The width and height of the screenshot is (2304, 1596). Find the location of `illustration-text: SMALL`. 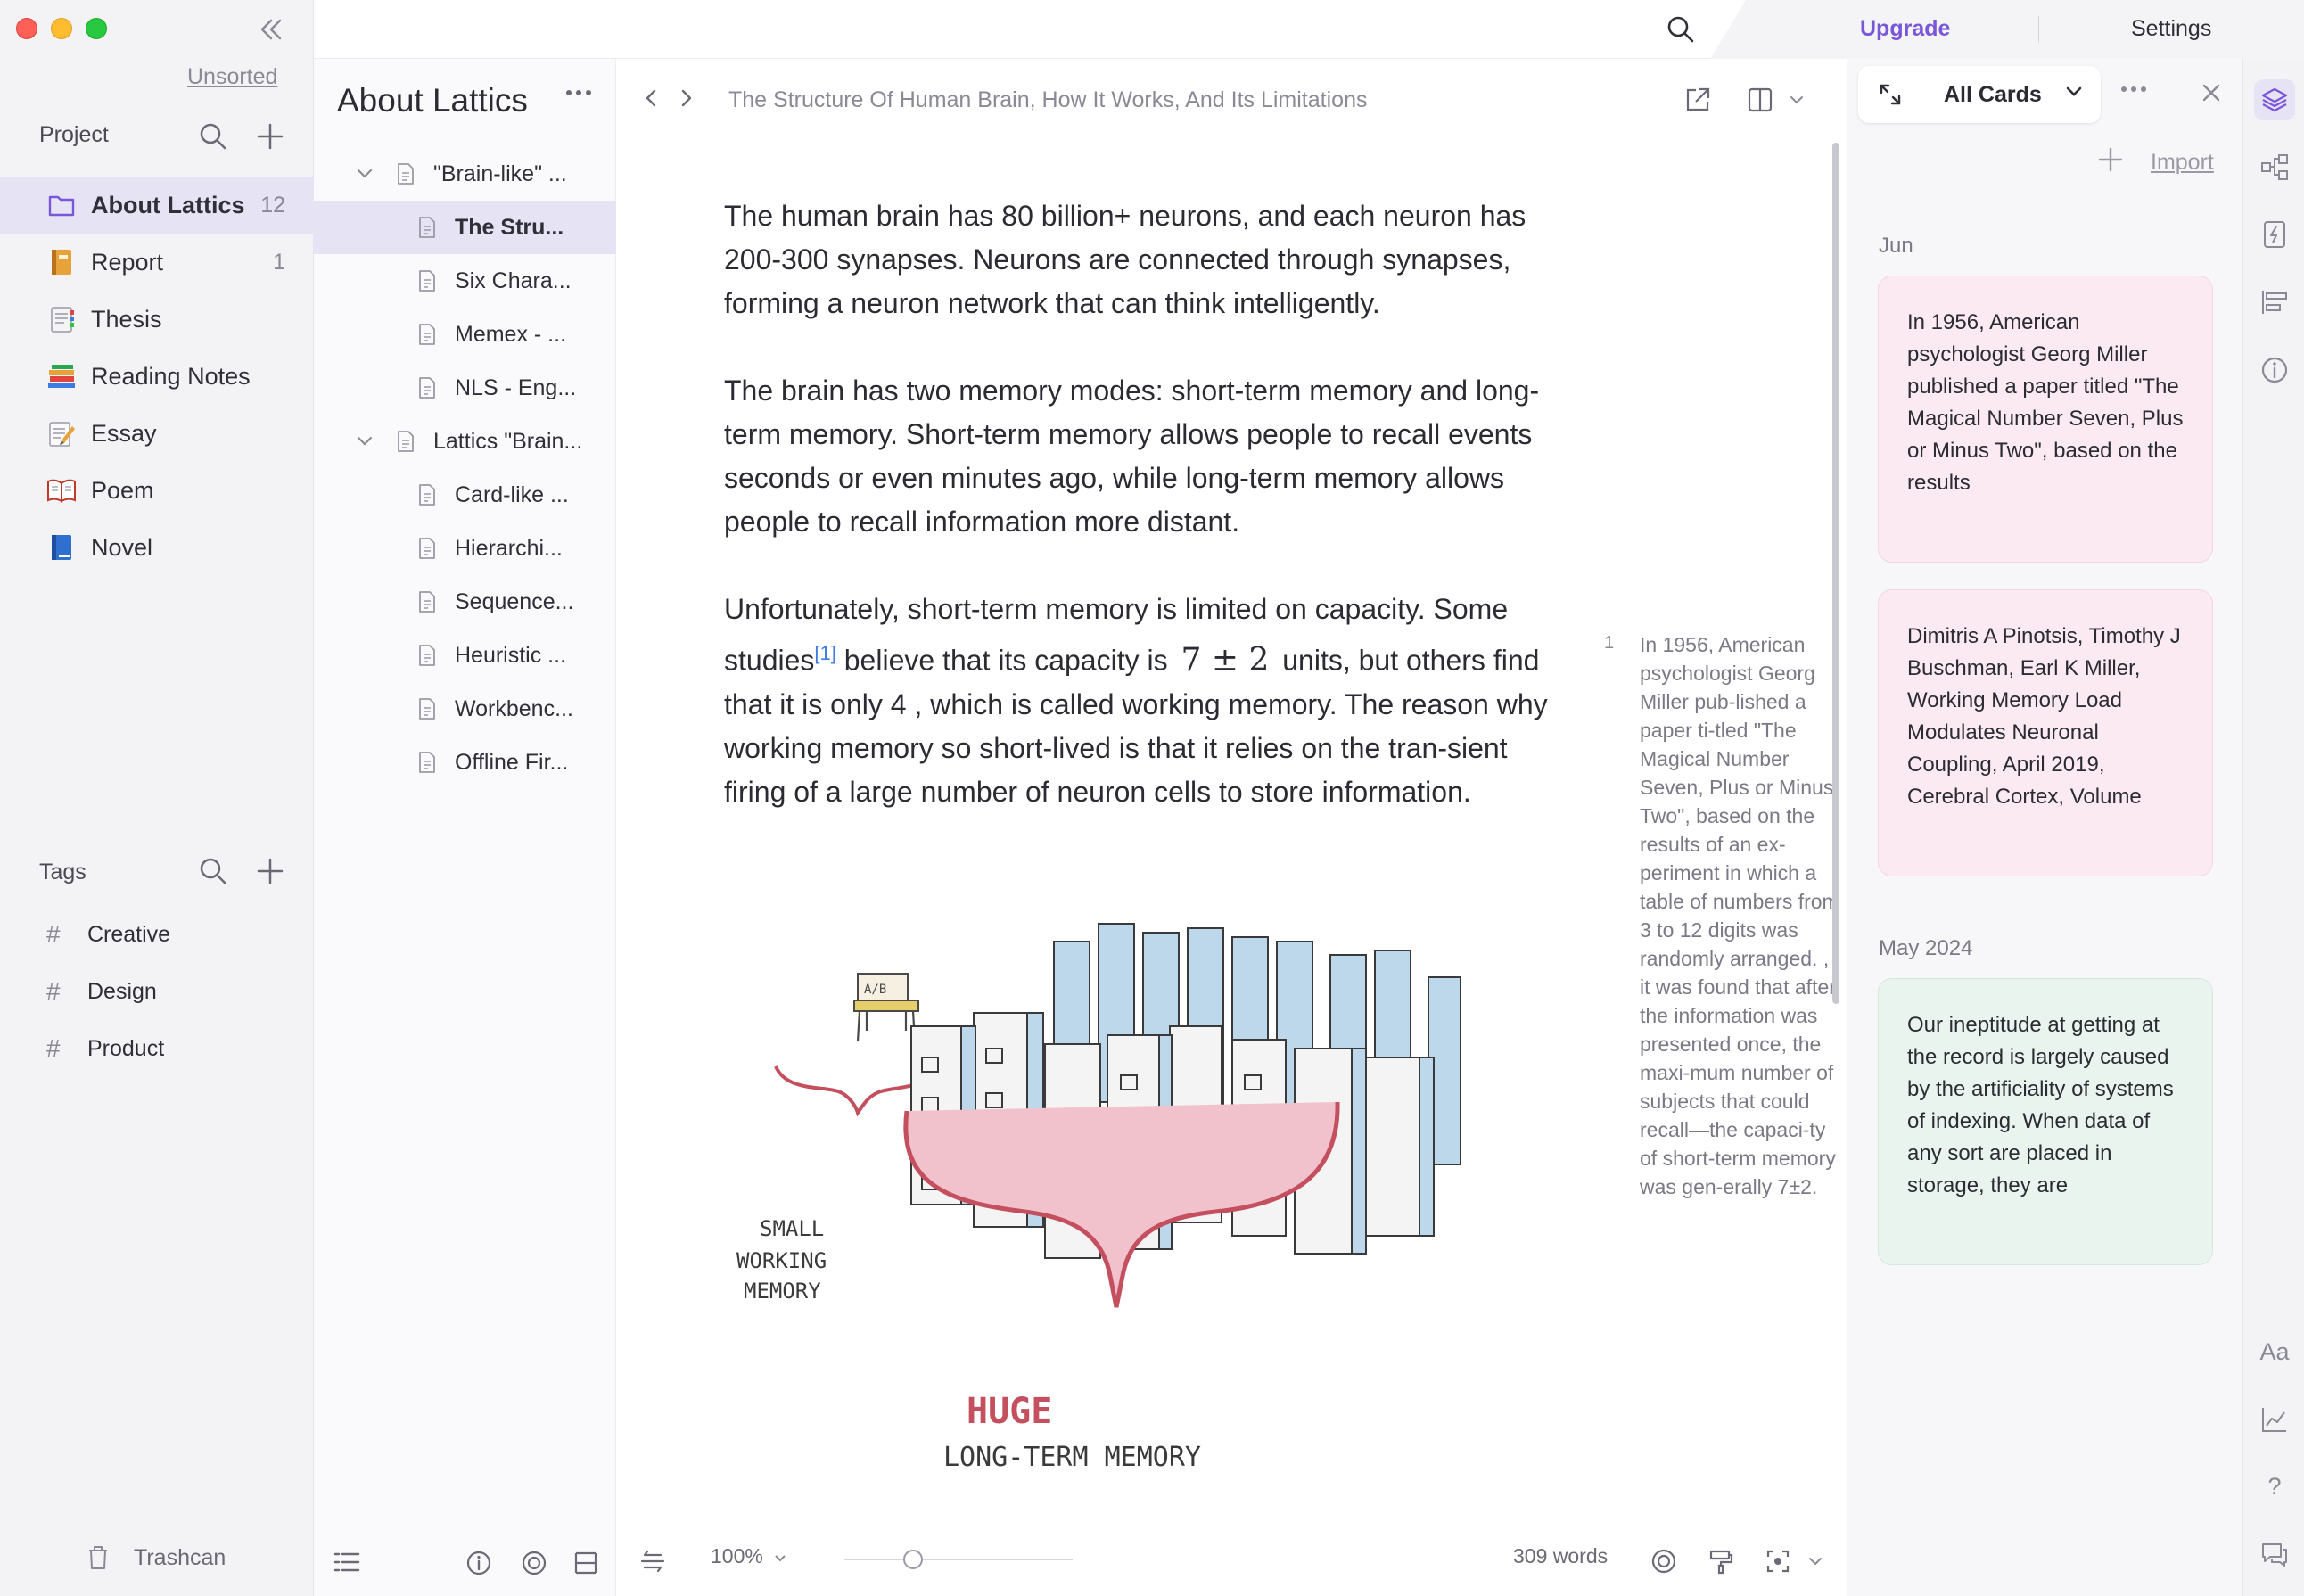

illustration-text: SMALL is located at coordinates (792, 1228).